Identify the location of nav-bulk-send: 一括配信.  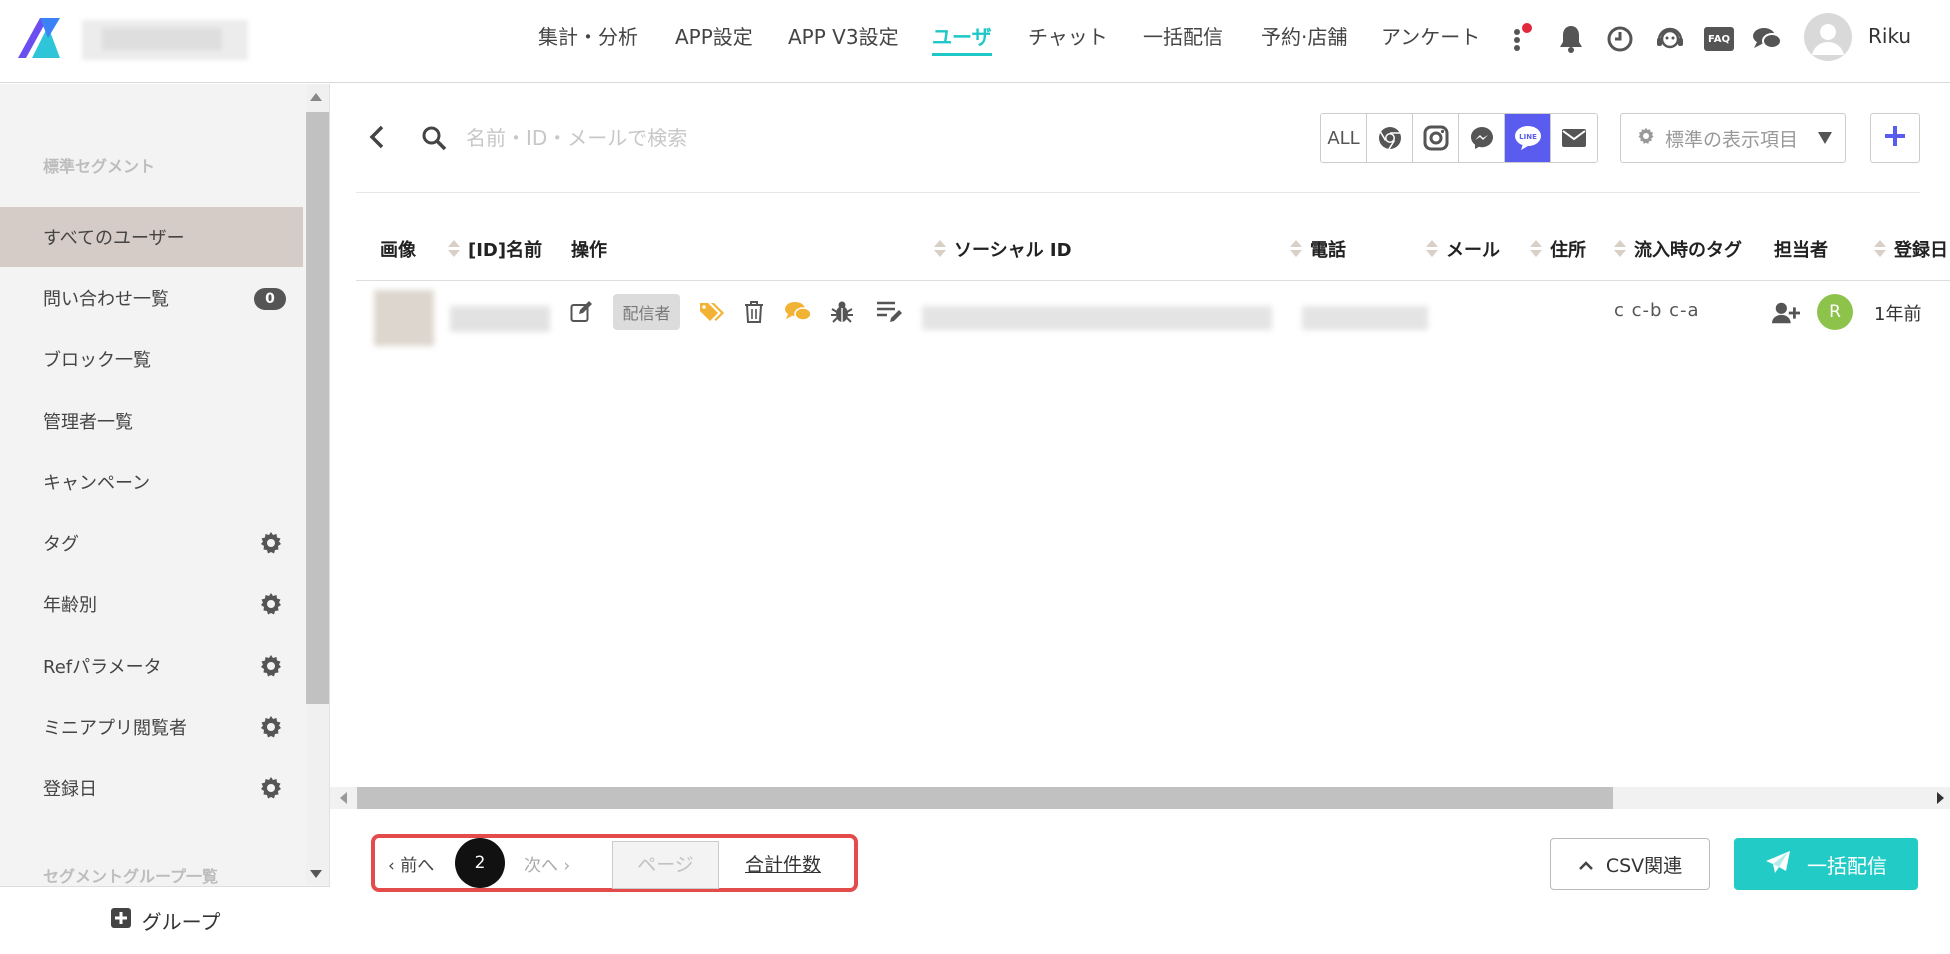
(1183, 39).